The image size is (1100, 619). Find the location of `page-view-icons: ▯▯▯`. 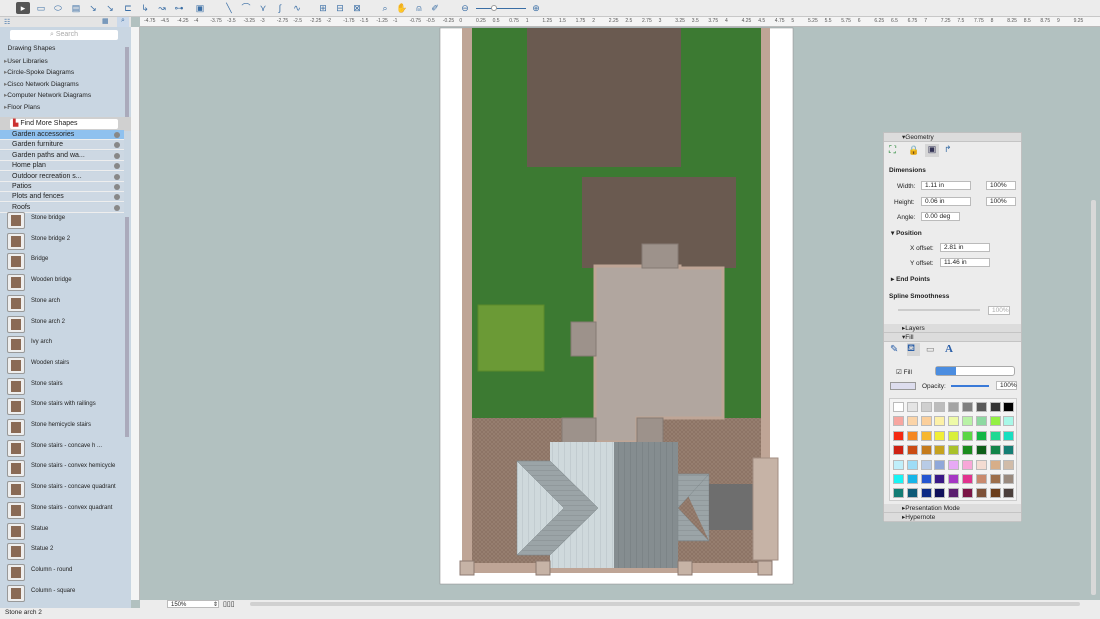

page-view-icons: ▯▯▯ is located at coordinates (229, 604).